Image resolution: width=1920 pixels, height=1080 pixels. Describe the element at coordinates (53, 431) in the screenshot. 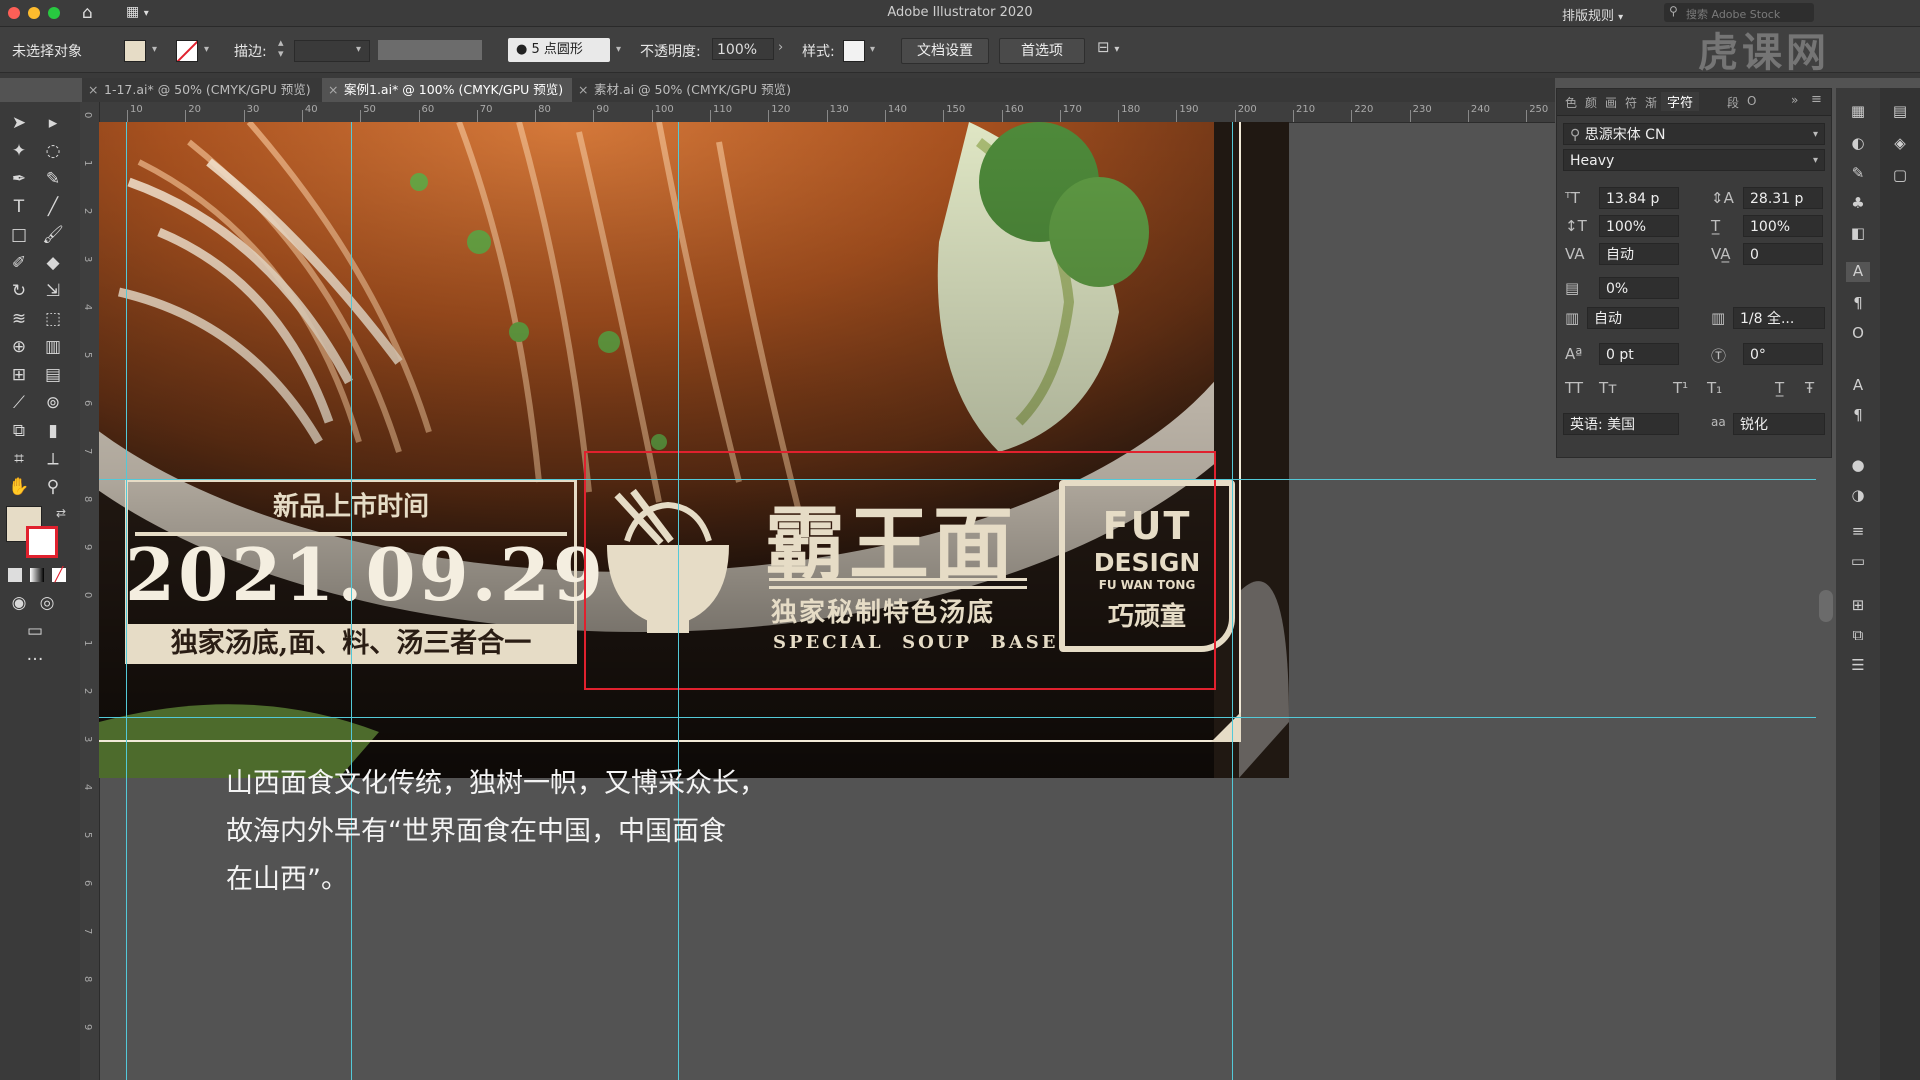

I see `column-graph-tool-icon: ▮` at that location.